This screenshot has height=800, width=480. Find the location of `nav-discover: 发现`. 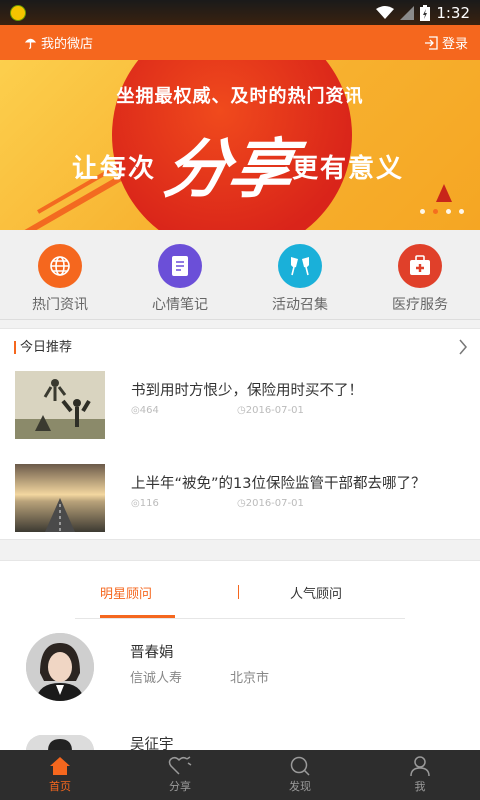

nav-discover: 发现 is located at coordinates (300, 775).